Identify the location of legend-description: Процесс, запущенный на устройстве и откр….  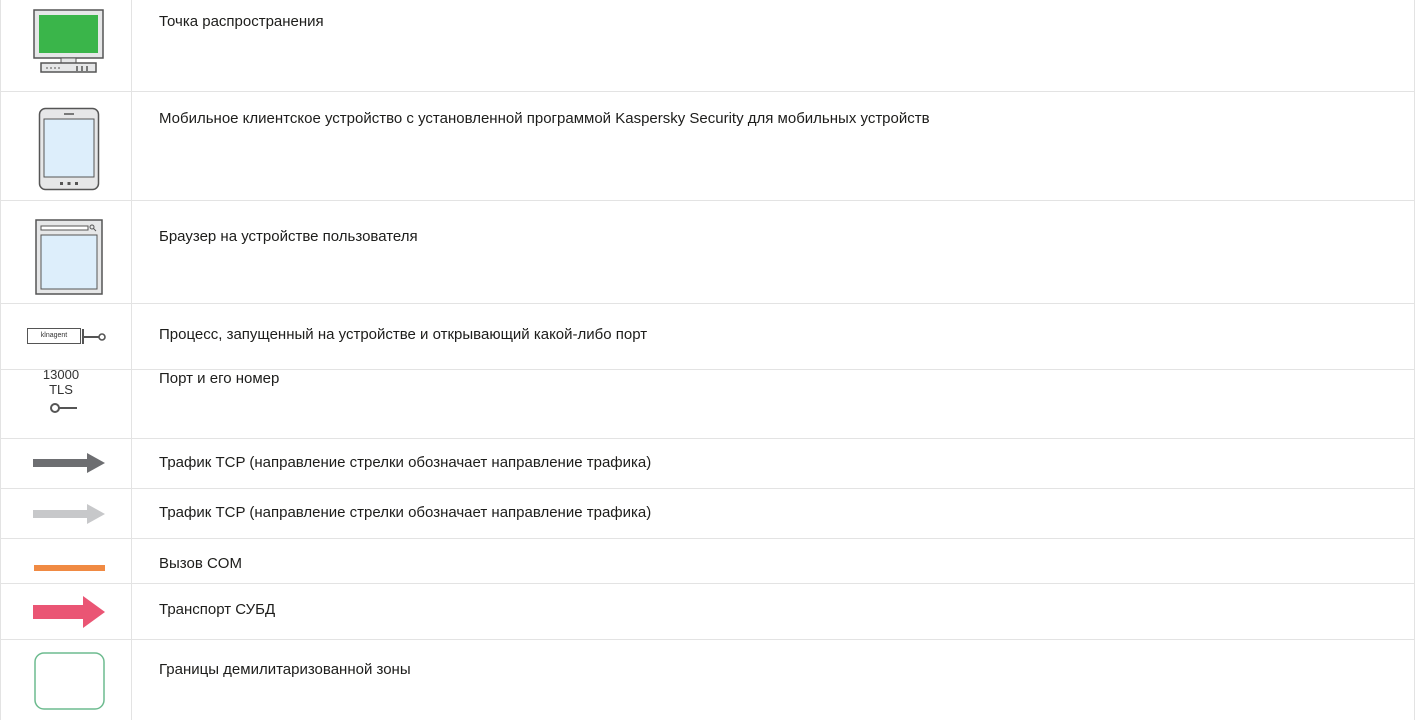
(403, 334).